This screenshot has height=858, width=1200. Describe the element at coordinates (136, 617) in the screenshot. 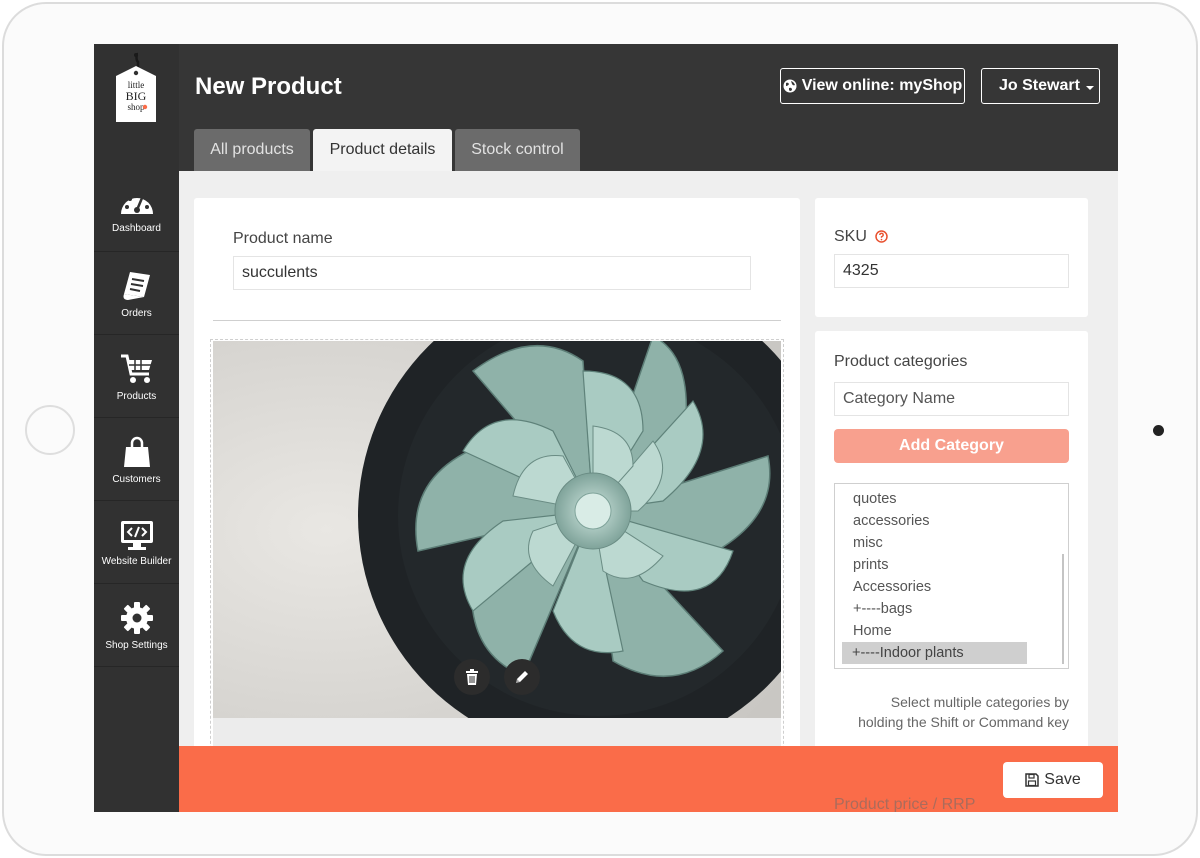

I see `gear-icon` at that location.